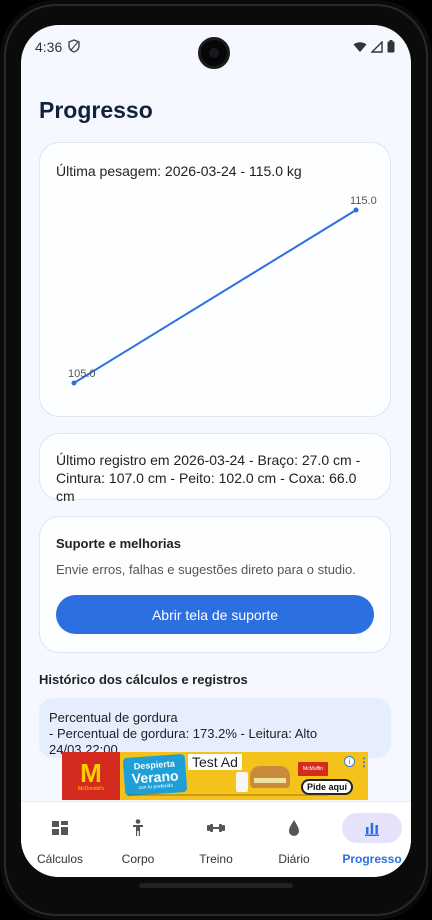  I want to click on ad-cta-button: Pide aquí, so click(327, 787).